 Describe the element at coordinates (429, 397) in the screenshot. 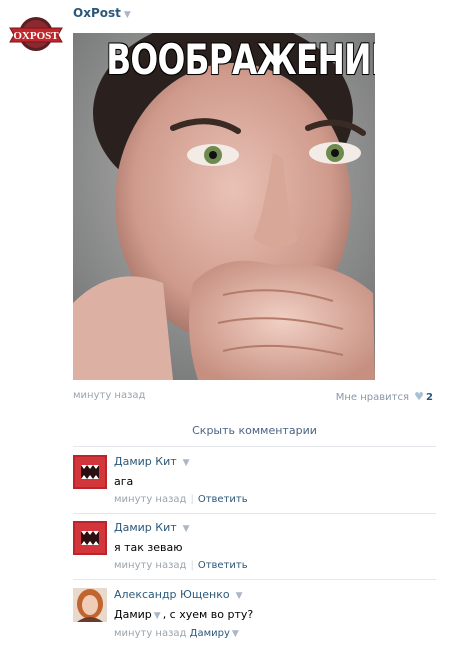

I see `like-count: 2` at that location.